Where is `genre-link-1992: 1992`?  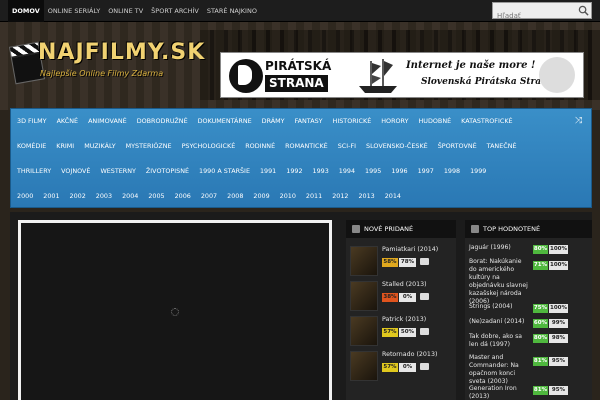
genre-link-1992: 1992 is located at coordinates (294, 171).